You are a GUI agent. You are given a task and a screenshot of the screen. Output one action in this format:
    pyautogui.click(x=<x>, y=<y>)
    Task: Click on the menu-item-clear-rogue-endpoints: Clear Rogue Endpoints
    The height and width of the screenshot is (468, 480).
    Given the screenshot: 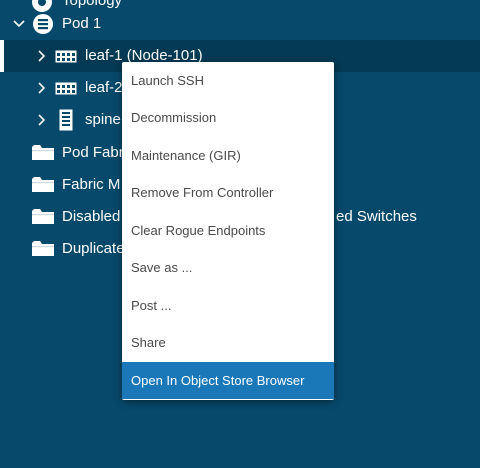 What is the action you would take?
    pyautogui.click(x=228, y=230)
    